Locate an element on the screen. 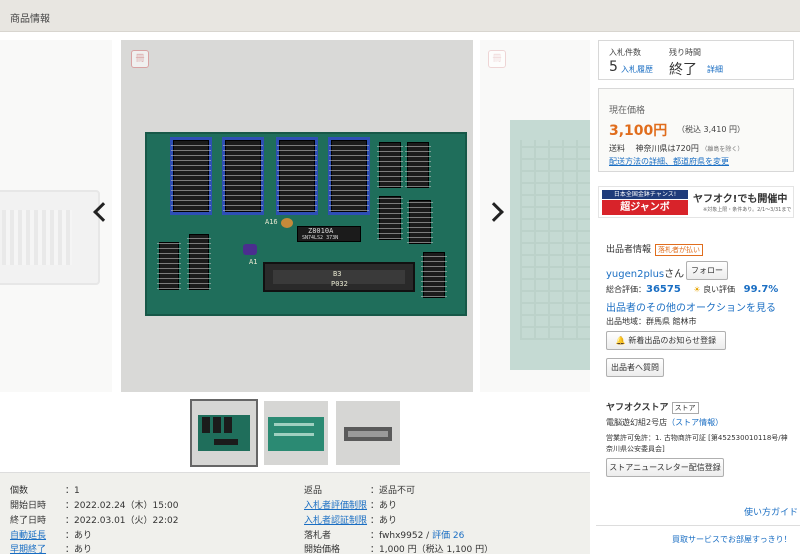 This screenshot has width=800, height=554. help-guide-link: 使い方ガイド is located at coordinates (771, 511).